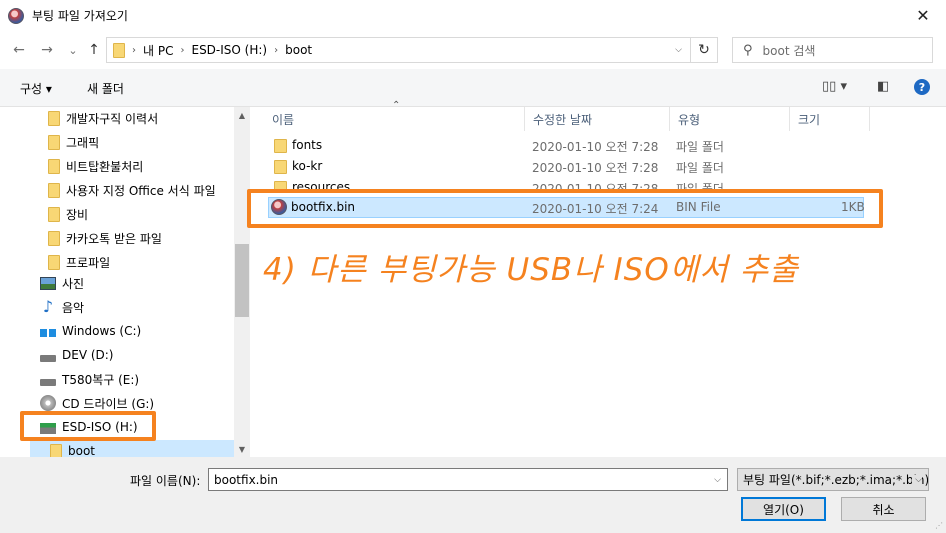  What do you see at coordinates (298, 50) in the screenshot?
I see `breadcrumb-item: boot` at bounding box center [298, 50].